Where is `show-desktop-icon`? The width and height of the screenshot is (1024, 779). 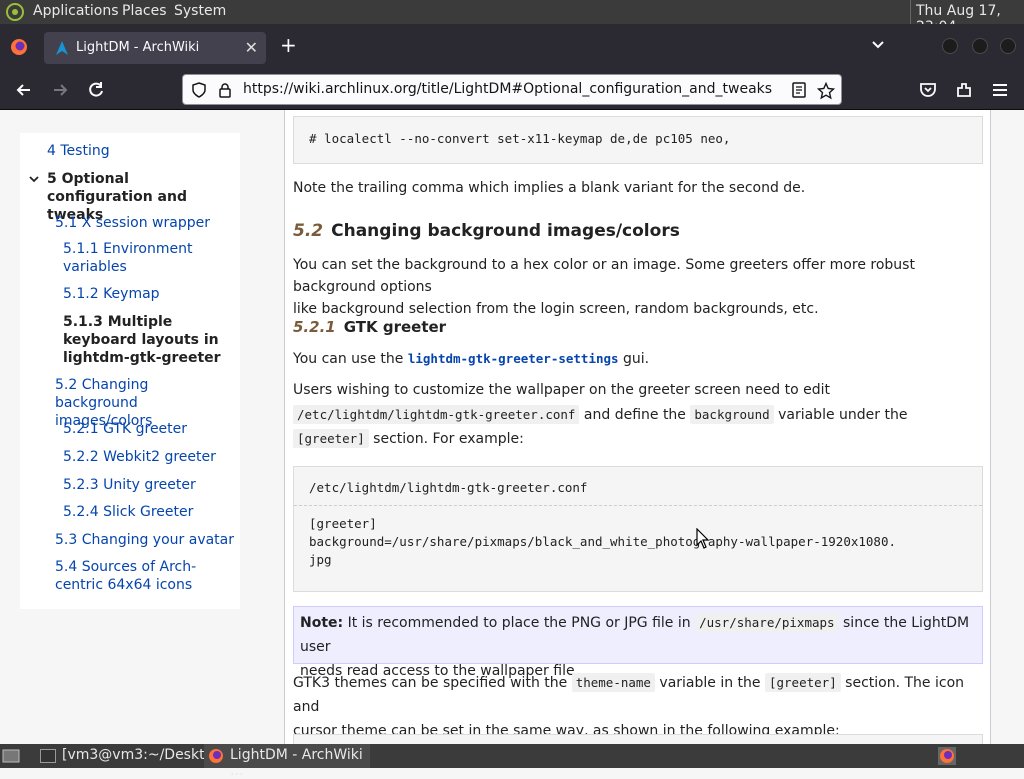 show-desktop-icon is located at coordinates (11, 756).